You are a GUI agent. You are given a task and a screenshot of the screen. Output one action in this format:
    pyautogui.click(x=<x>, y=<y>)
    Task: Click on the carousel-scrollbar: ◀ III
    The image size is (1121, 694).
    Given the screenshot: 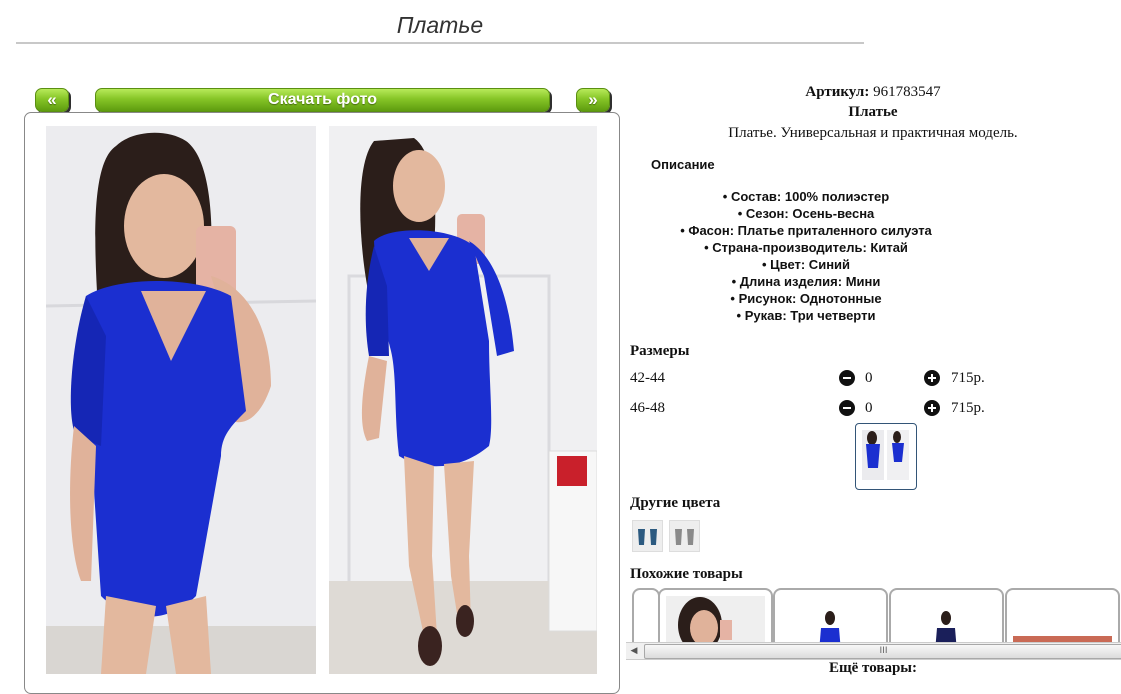 What is the action you would take?
    pyautogui.click(x=873, y=651)
    